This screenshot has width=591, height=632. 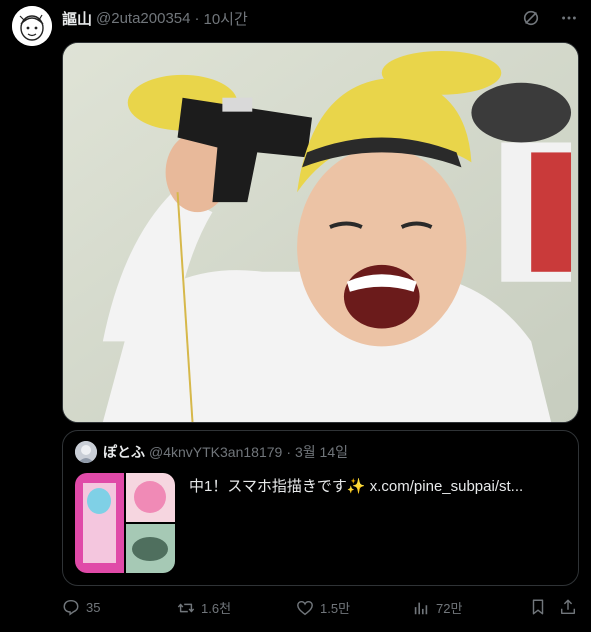 What do you see at coordinates (277, 486) in the screenshot?
I see `quote-body: 中1！スマホ指描きです✨` at bounding box center [277, 486].